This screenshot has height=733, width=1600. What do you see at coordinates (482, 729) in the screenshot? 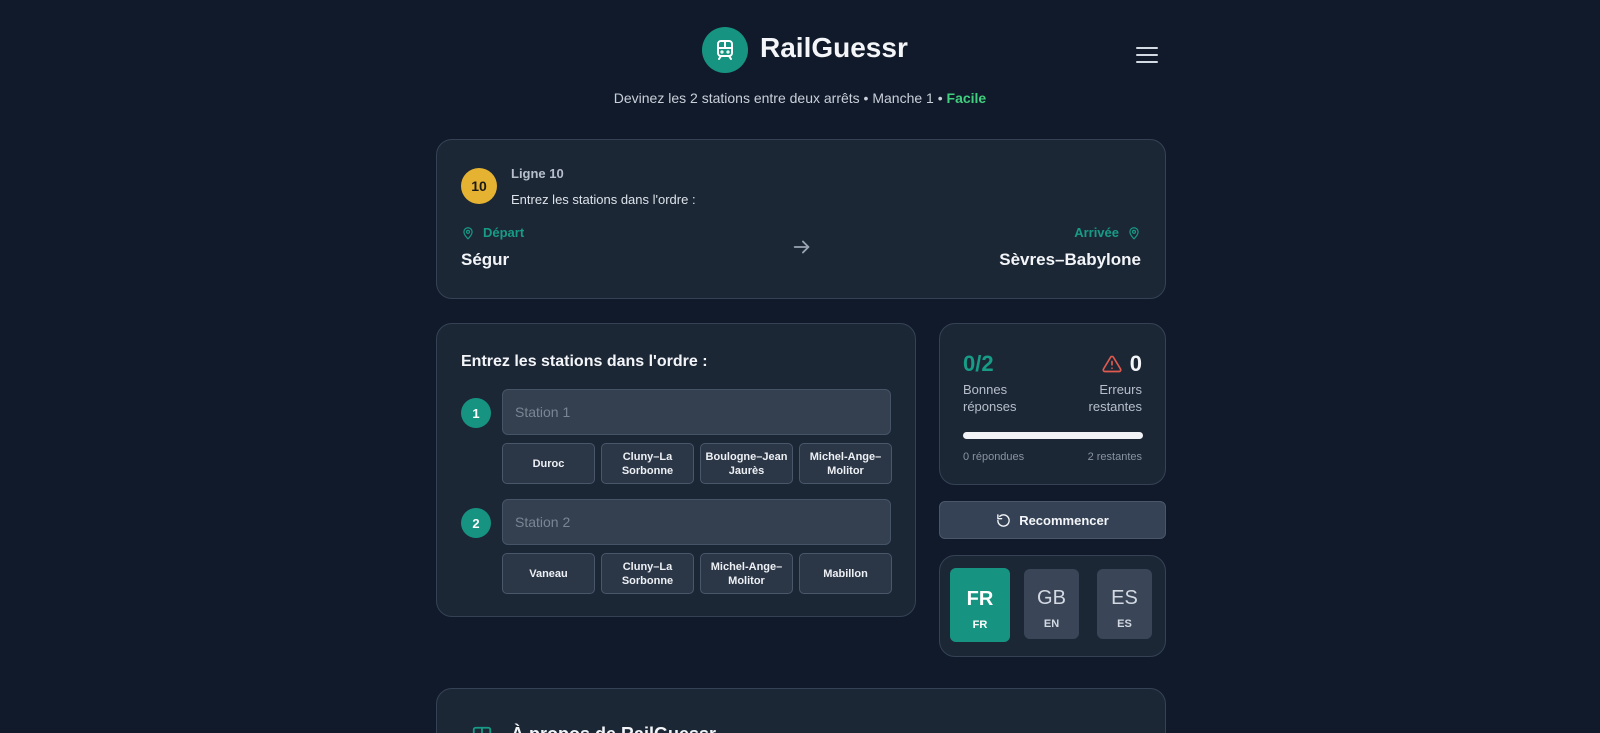
I see `layout-icon` at bounding box center [482, 729].